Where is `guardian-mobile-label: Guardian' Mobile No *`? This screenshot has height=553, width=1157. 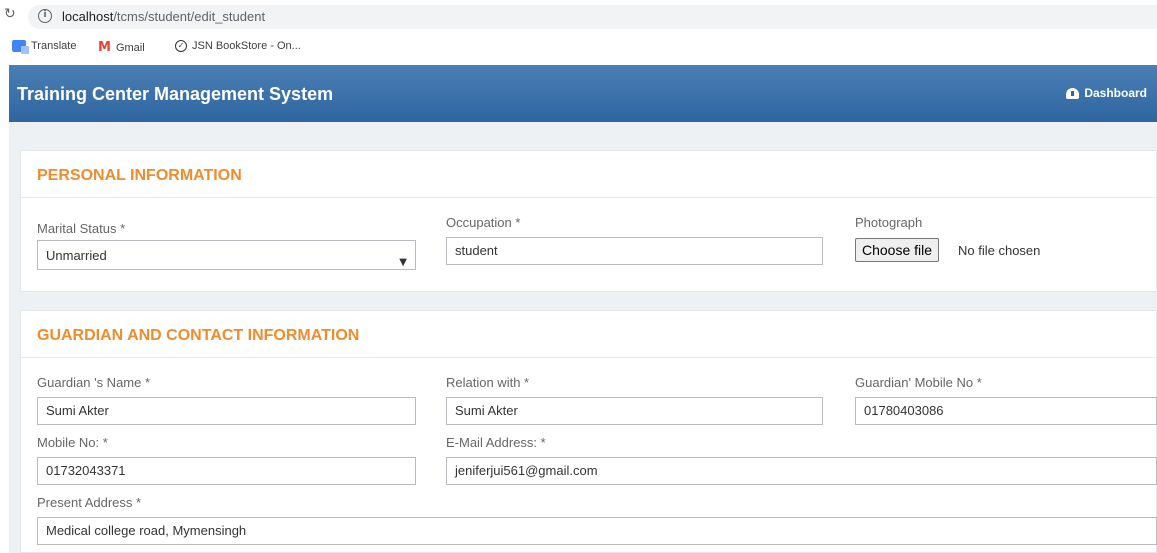 guardian-mobile-label: Guardian' Mobile No * is located at coordinates (918, 382).